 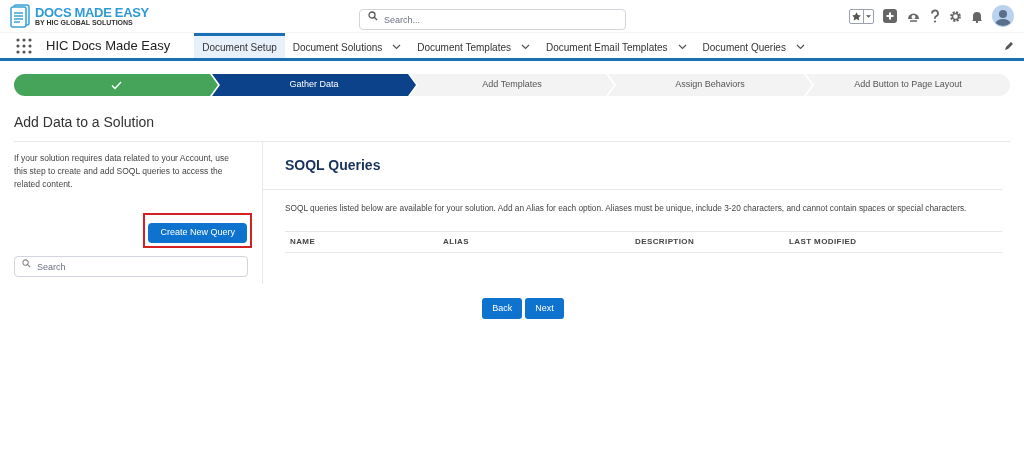 What do you see at coordinates (21, 16) in the screenshot?
I see `document-logo-icon` at bounding box center [21, 16].